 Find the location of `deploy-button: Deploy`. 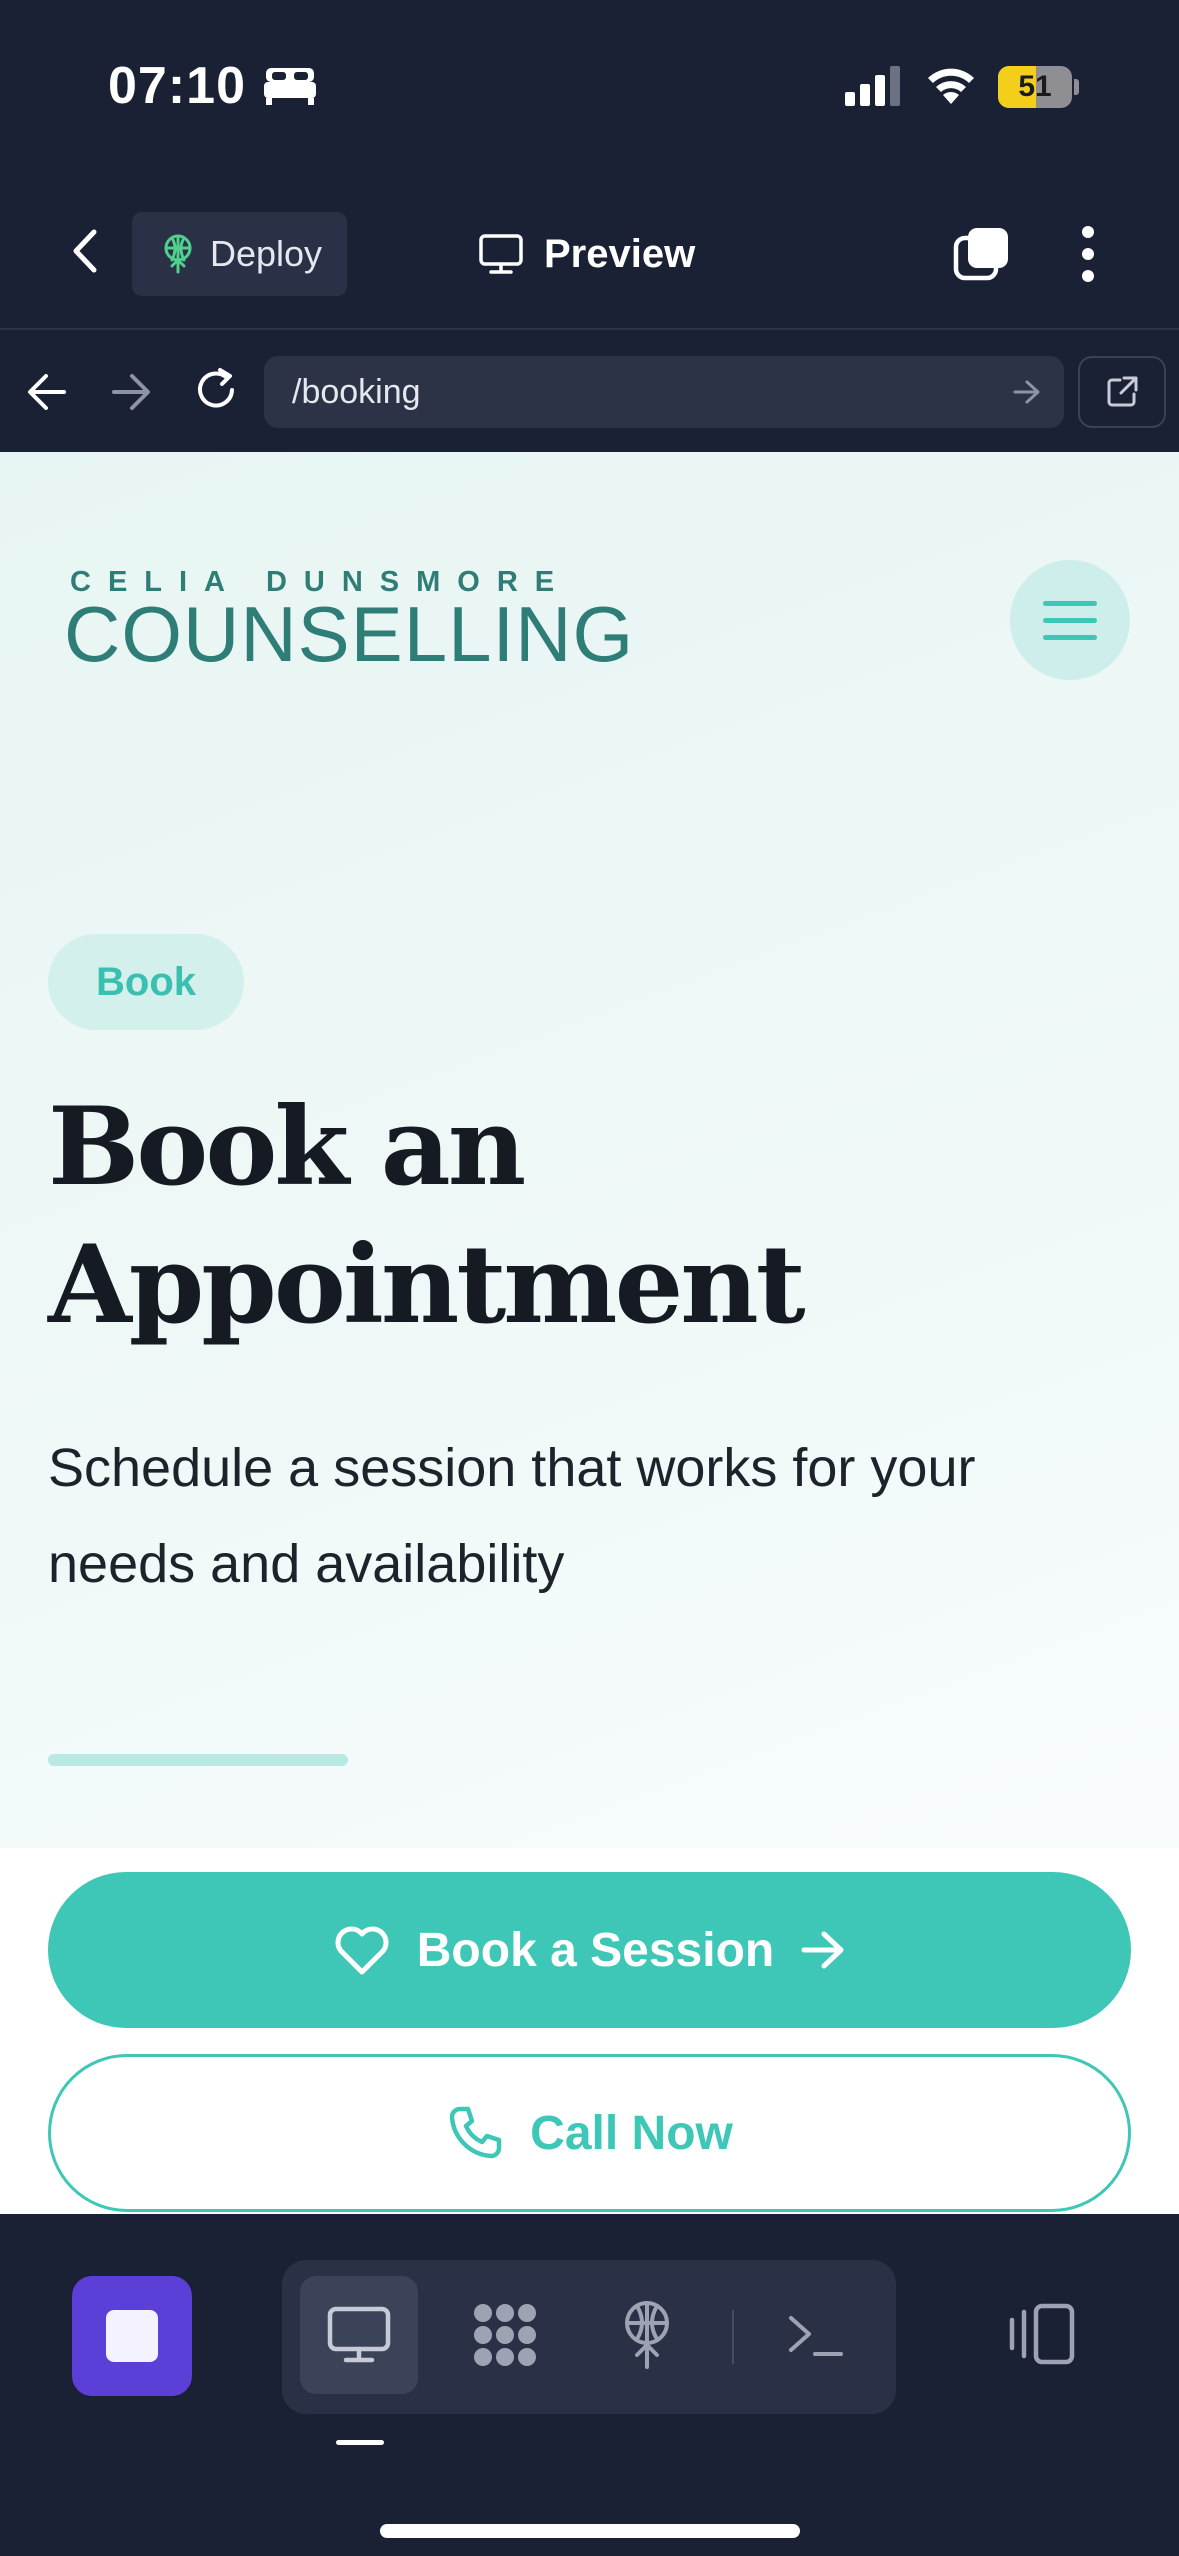

deploy-button: Deploy is located at coordinates (239, 254).